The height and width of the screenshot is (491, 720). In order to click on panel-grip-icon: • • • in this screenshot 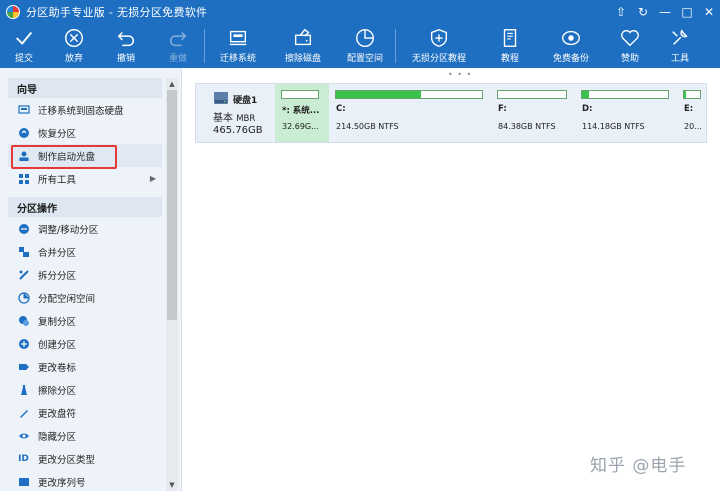, I will do `click(460, 74)`.